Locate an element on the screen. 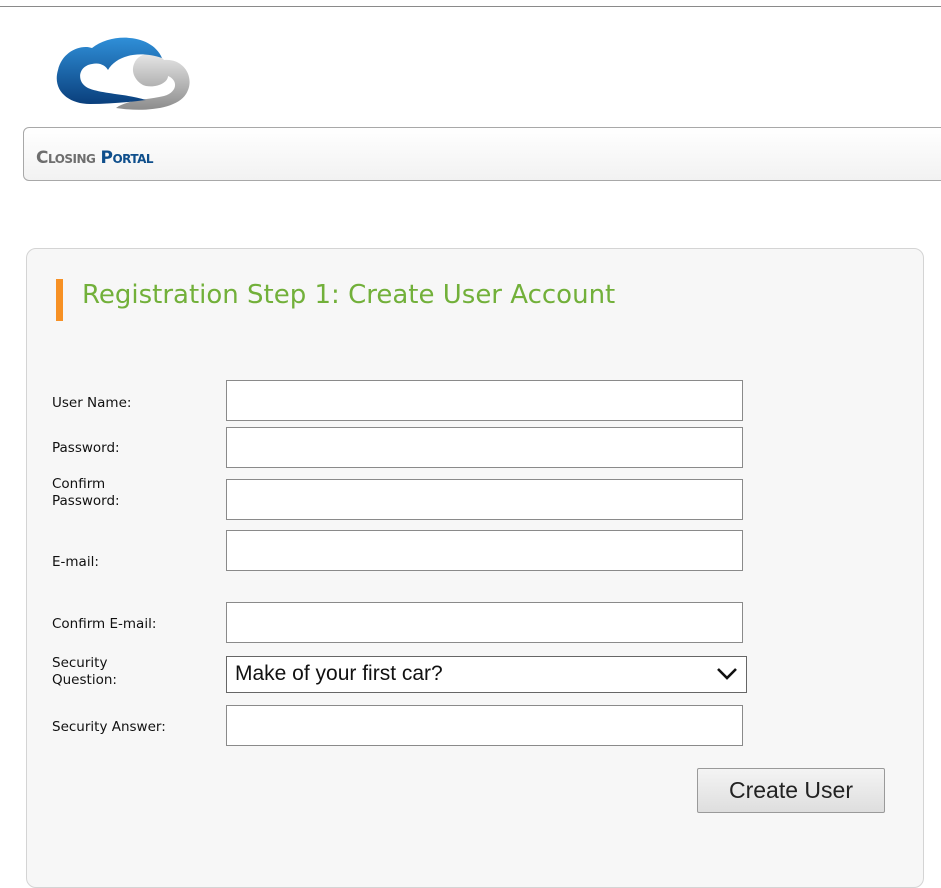 Image resolution: width=941 pixels, height=888 pixels. brand-word-portal: Portal is located at coordinates (127, 158).